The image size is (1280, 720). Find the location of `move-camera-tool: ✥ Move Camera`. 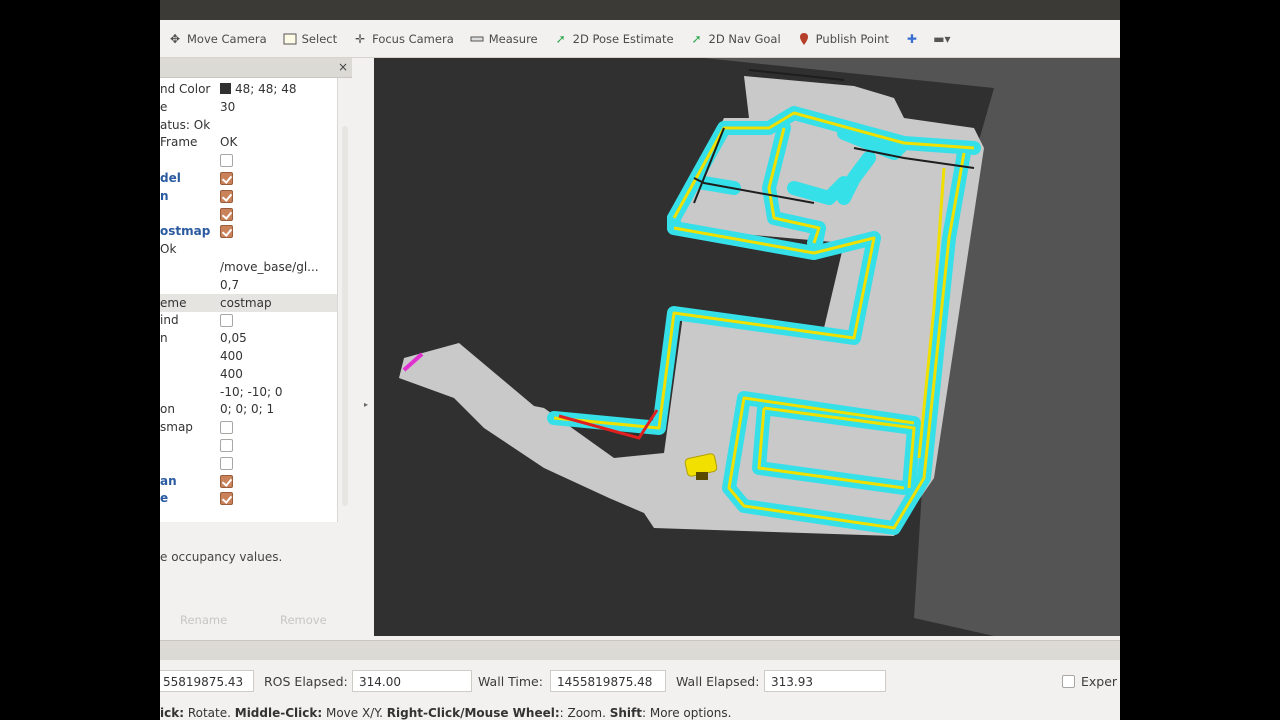

move-camera-tool: ✥ Move Camera is located at coordinates (217, 39).